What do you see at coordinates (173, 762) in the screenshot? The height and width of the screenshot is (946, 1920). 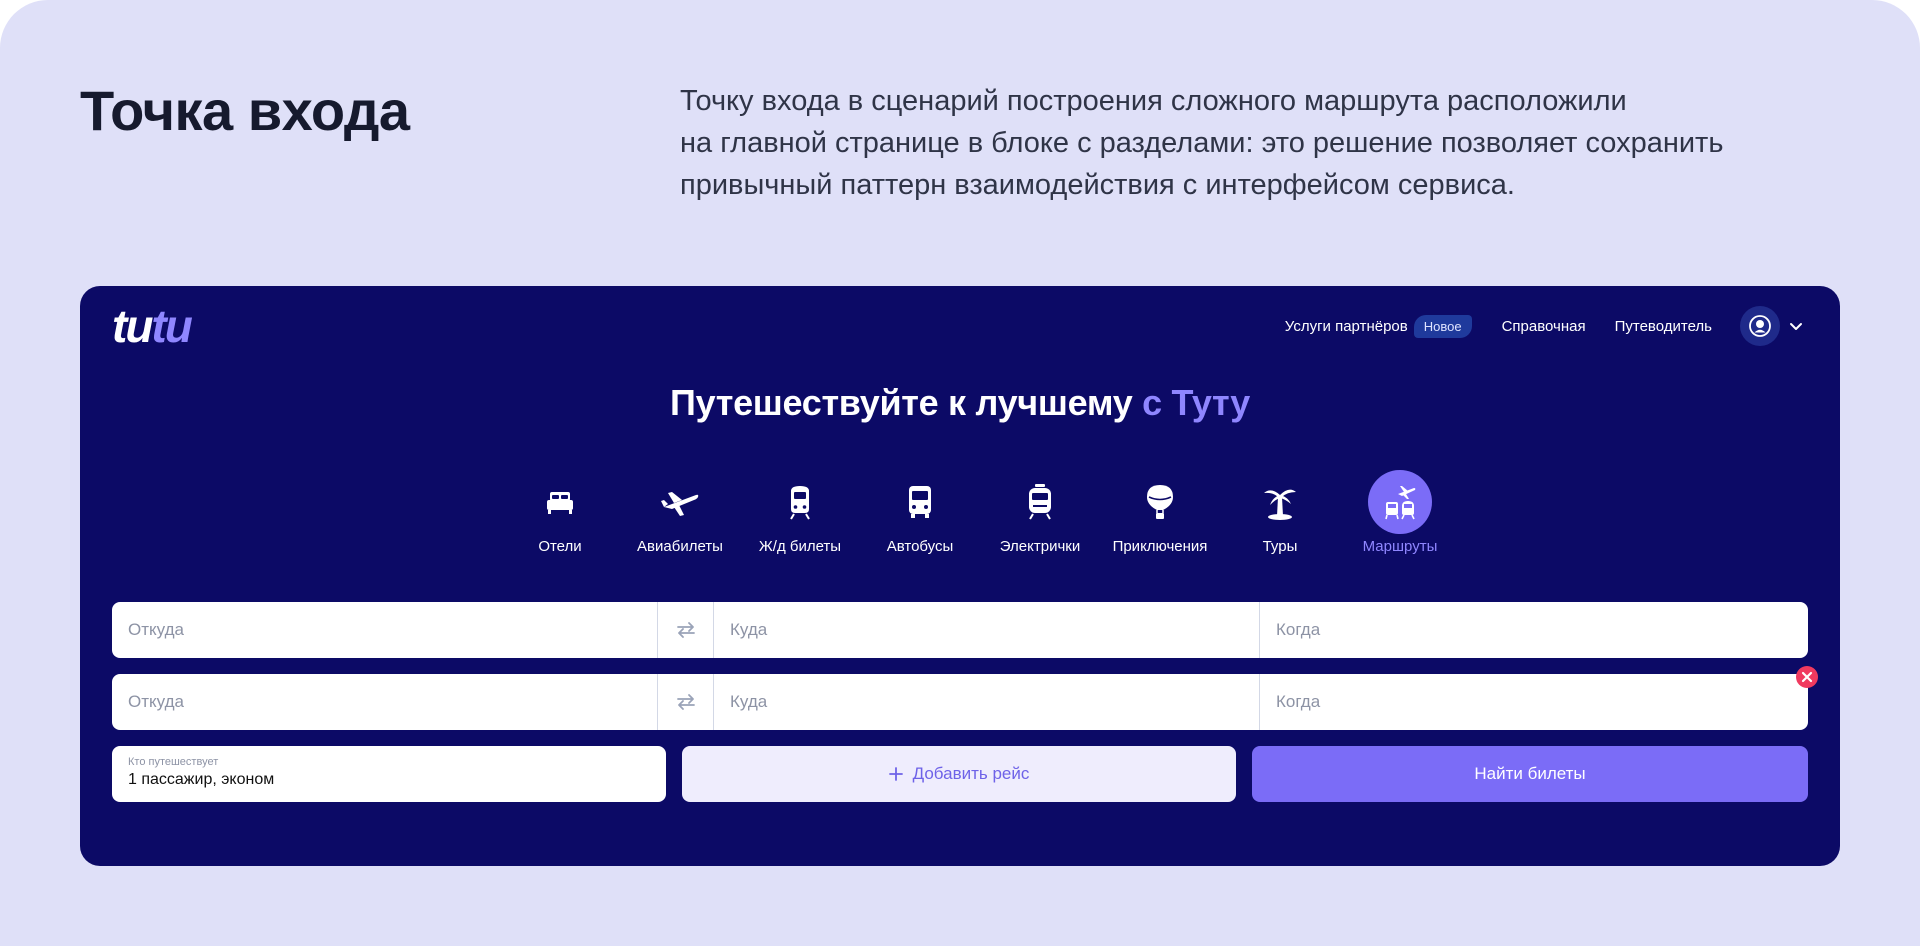 I see `passengers-label: Кто путешествует` at bounding box center [173, 762].